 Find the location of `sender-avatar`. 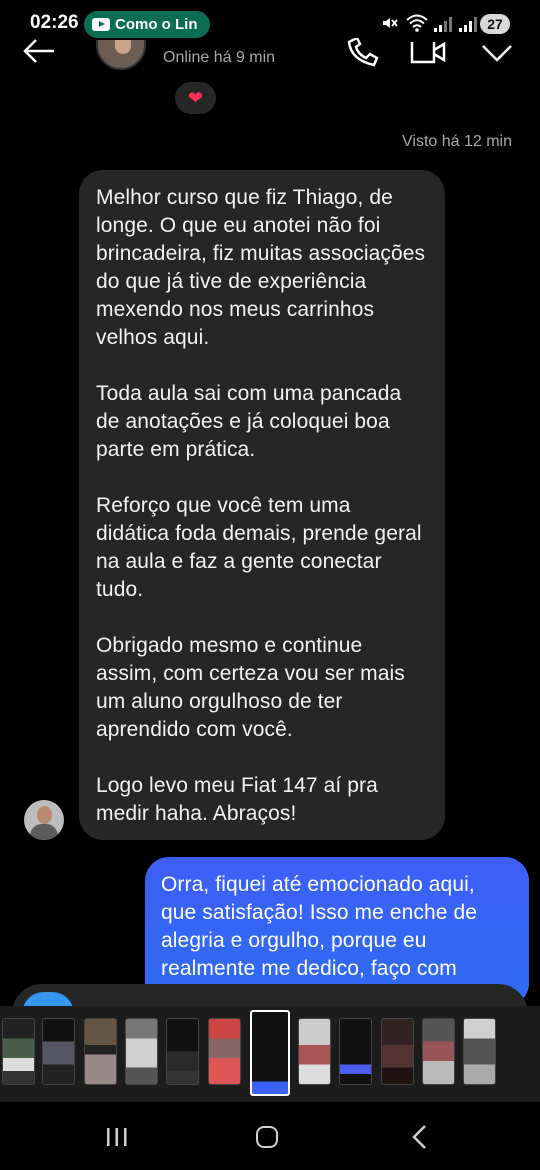

sender-avatar is located at coordinates (44, 820).